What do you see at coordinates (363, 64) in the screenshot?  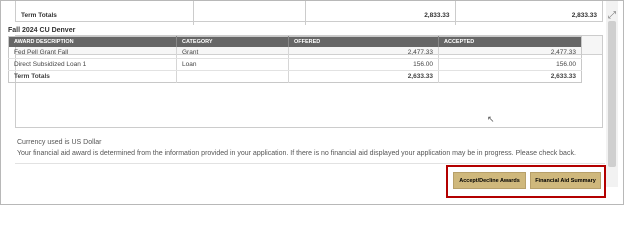 I see `award-offered: 156.00` at bounding box center [363, 64].